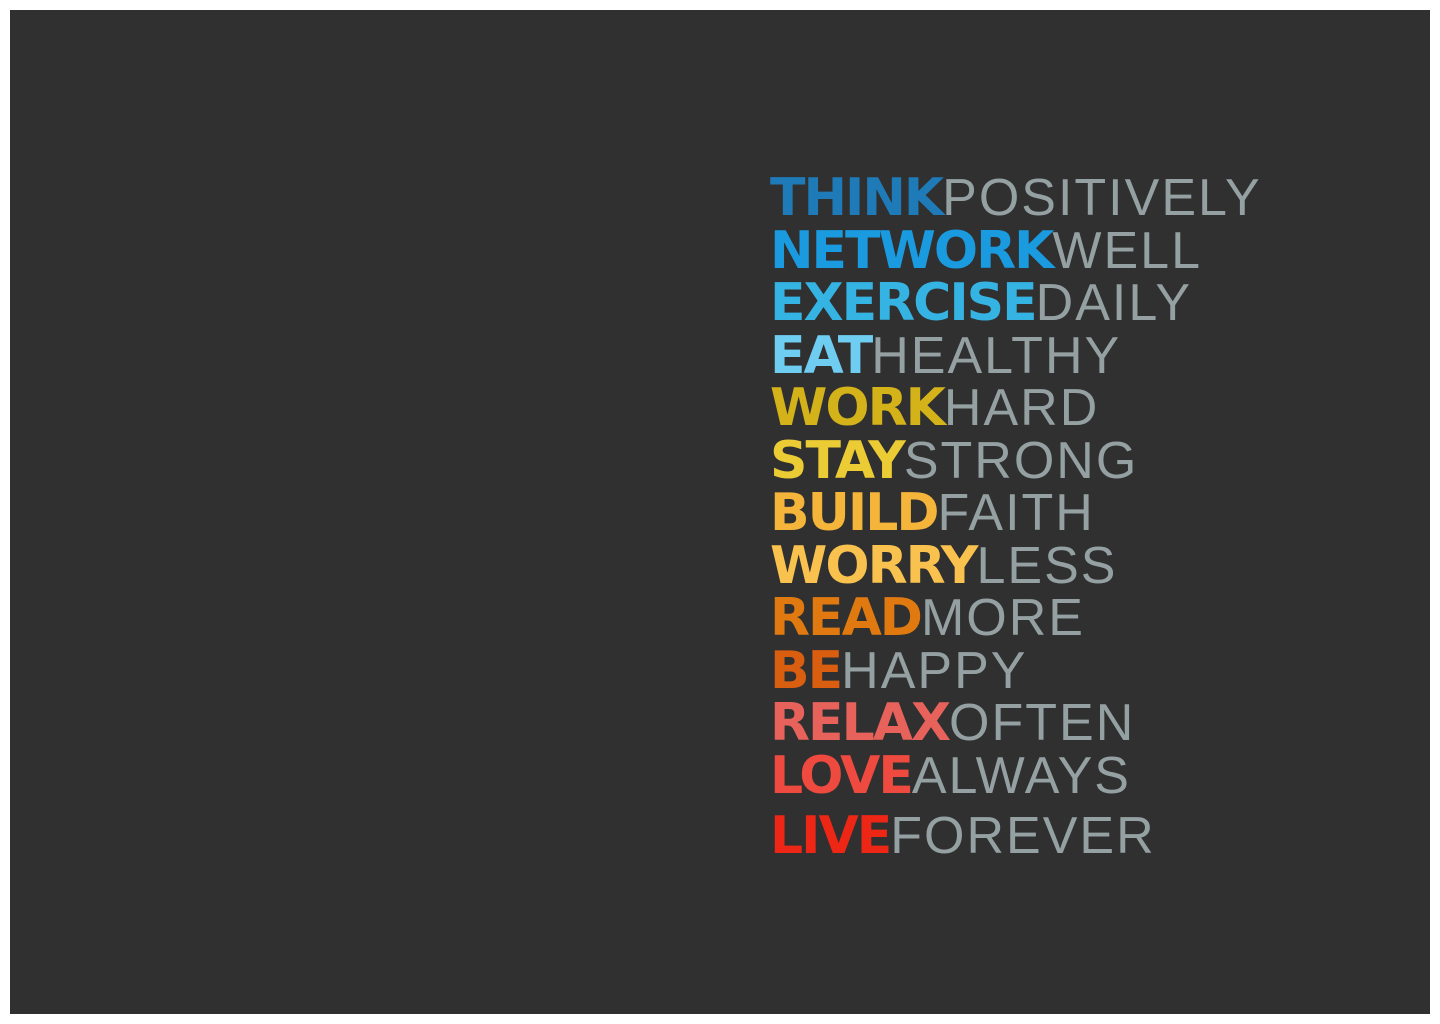 Image resolution: width=1440 pixels, height=1024 pixels. I want to click on motto-adverb: POSITIVELY, so click(1102, 198).